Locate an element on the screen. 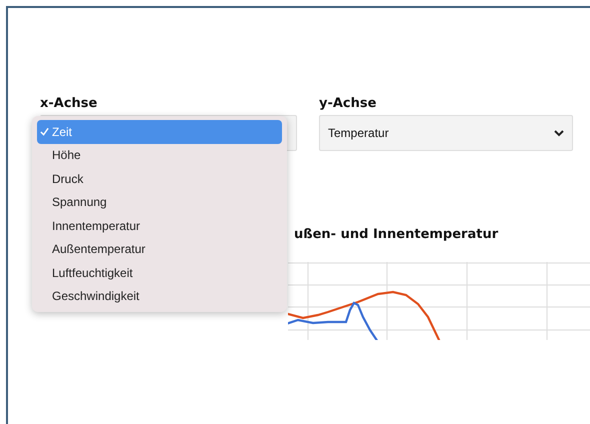  menu-option: Spannung is located at coordinates (159, 202).